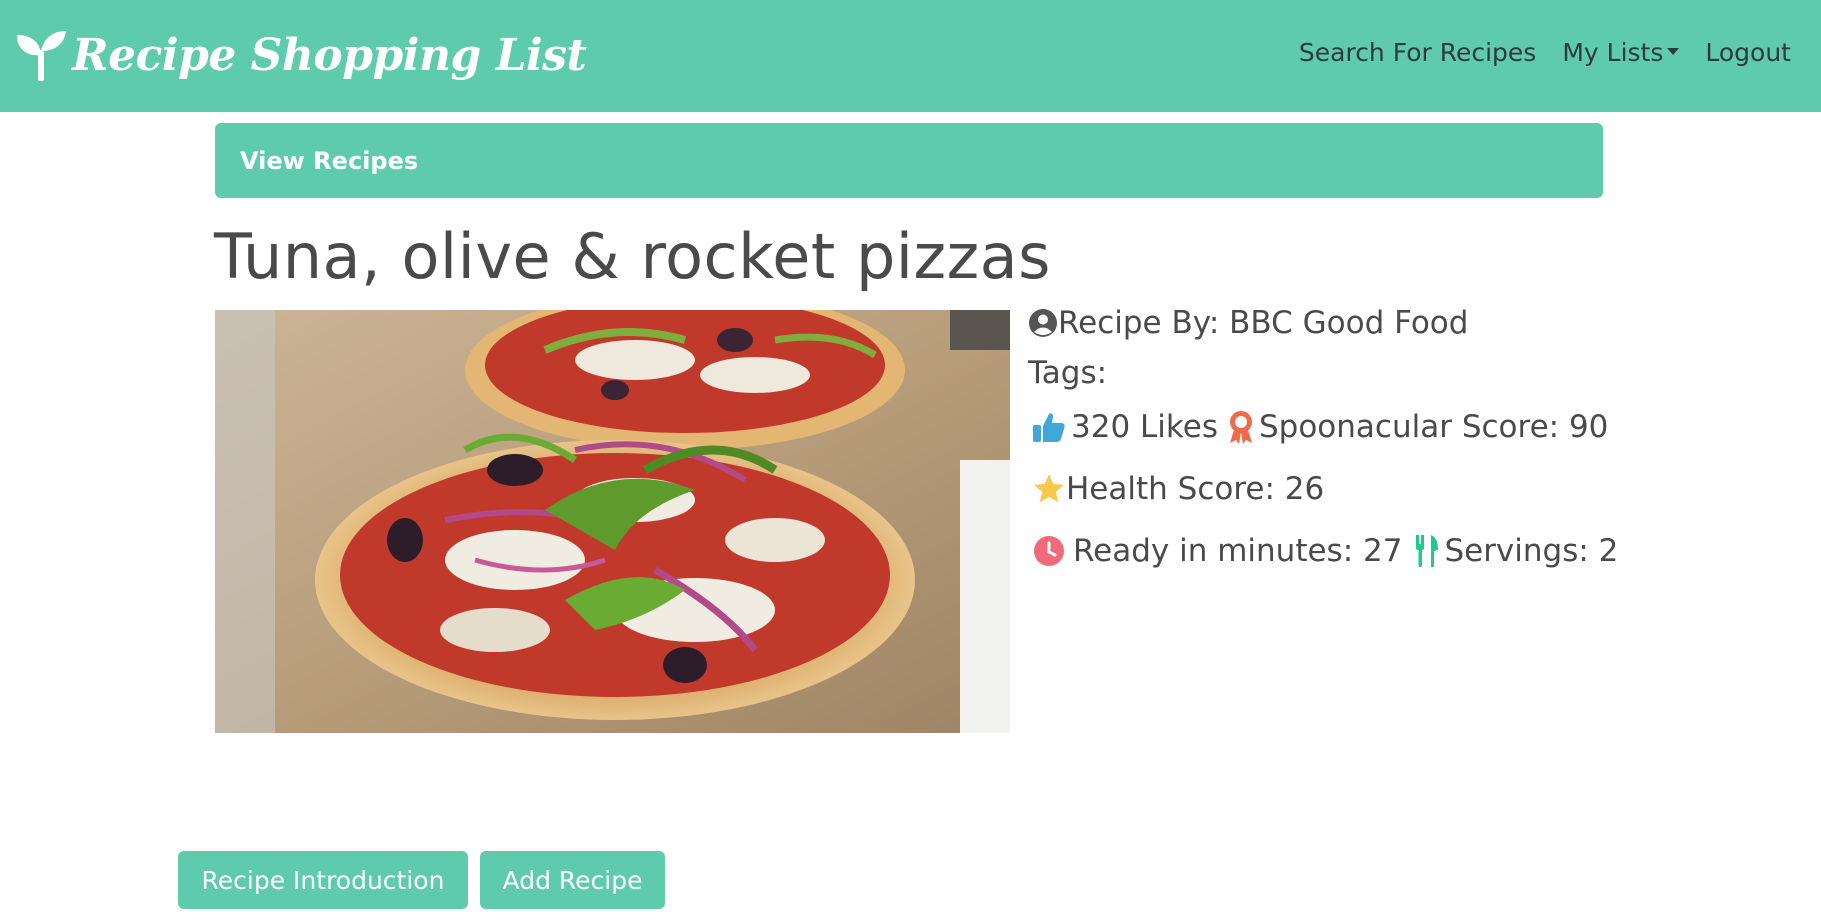 This screenshot has height=922, width=1821. What do you see at coordinates (632, 256) in the screenshot?
I see `recipe-title: Tuna, olive & rocket pizzas` at bounding box center [632, 256].